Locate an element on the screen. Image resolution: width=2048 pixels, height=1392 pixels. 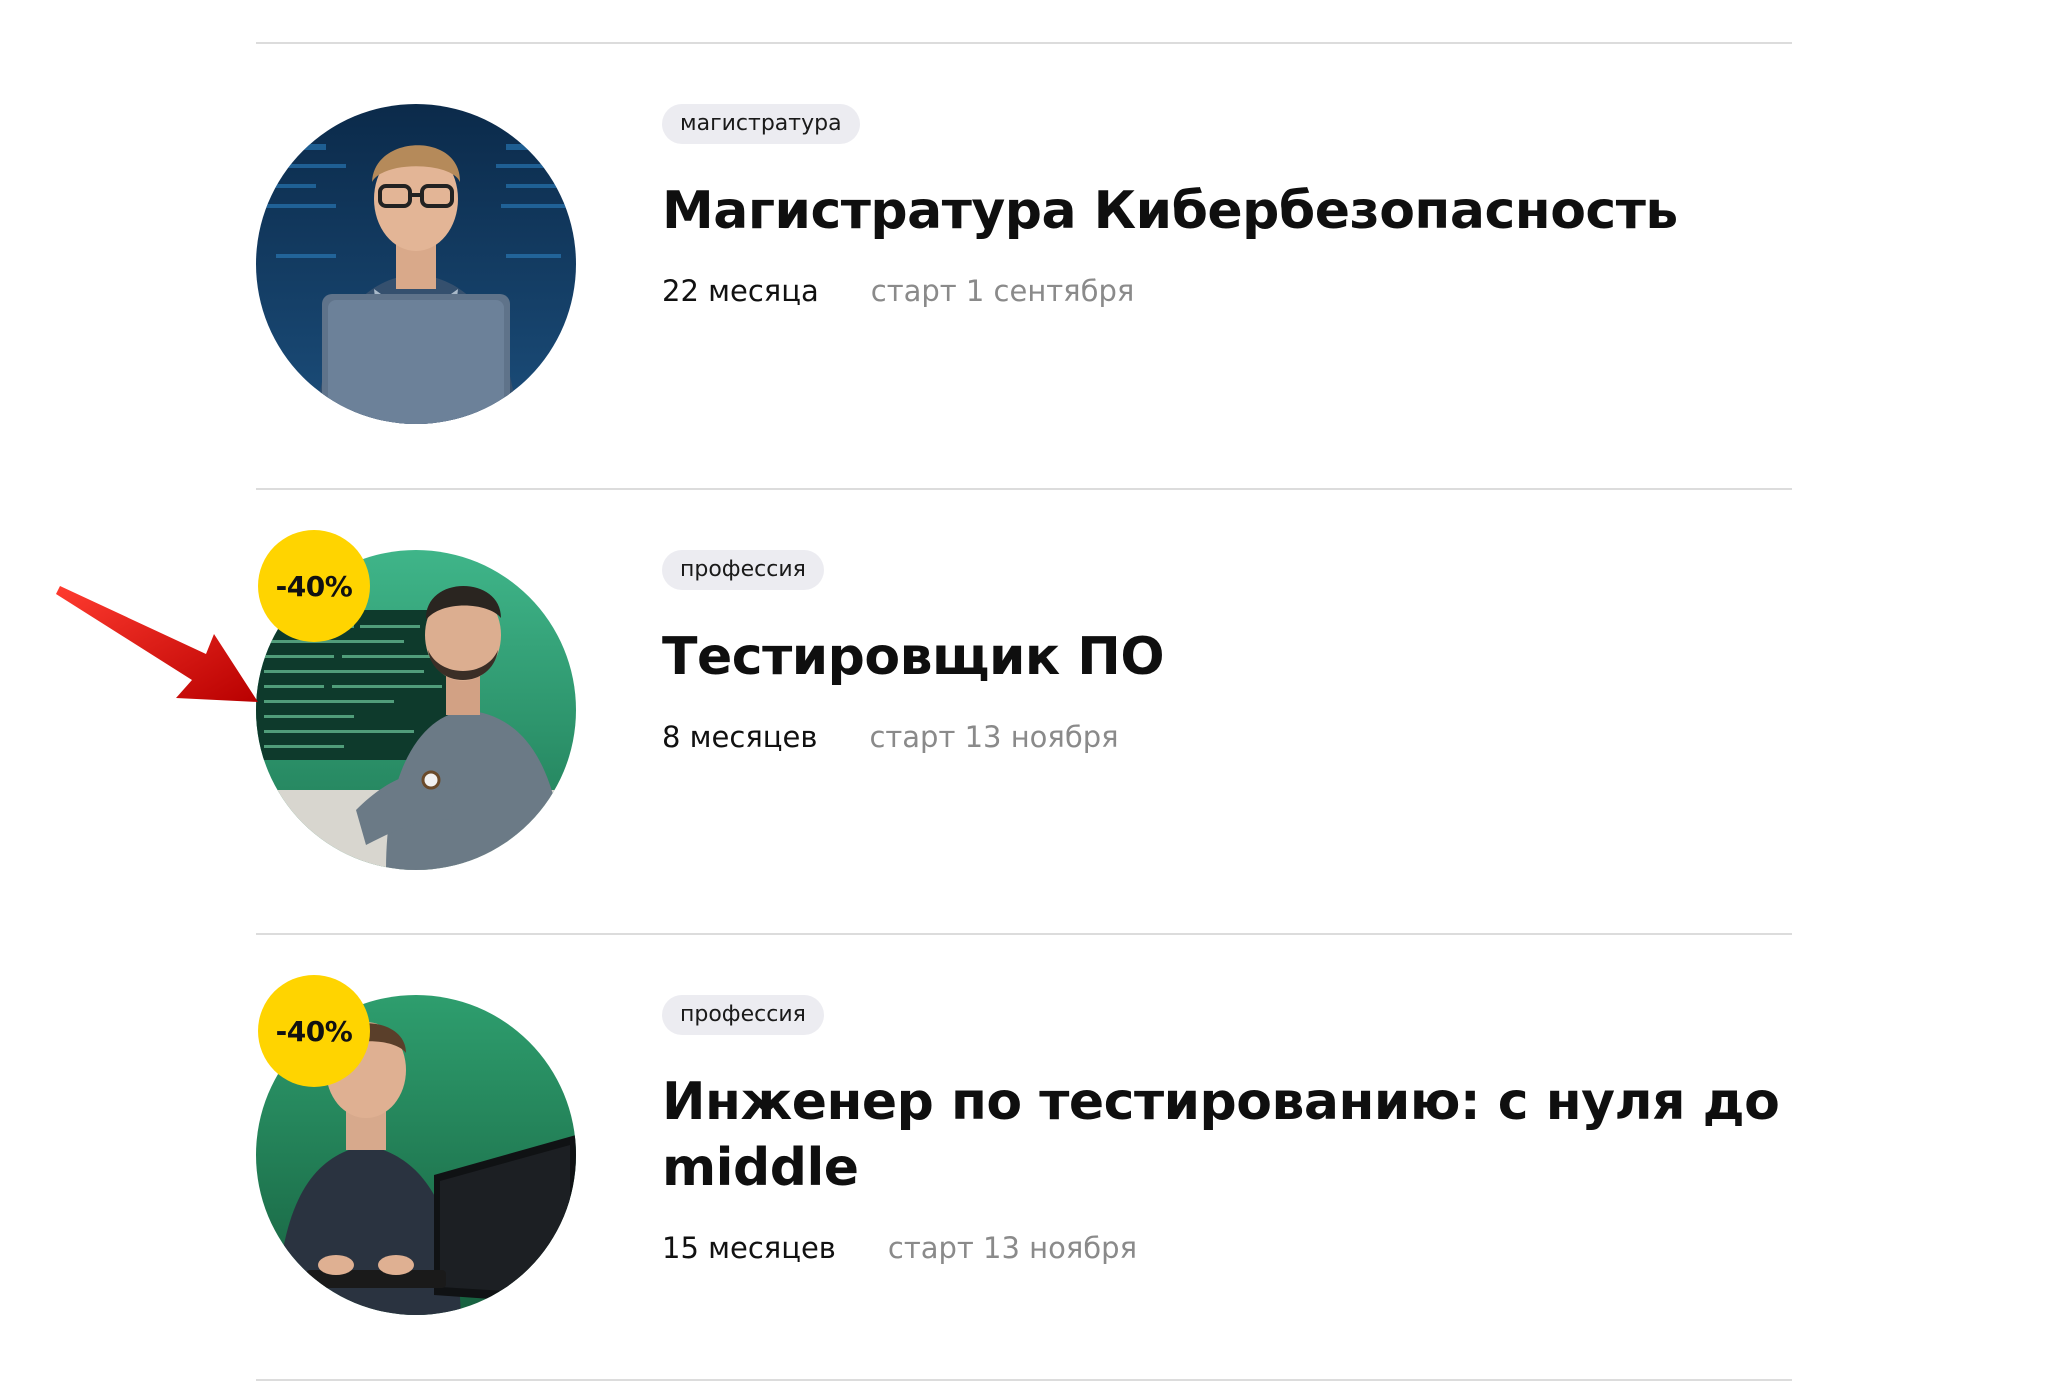
course-meta: 15 месяцев старт 13 ноября is located at coordinates (1222, 1248).